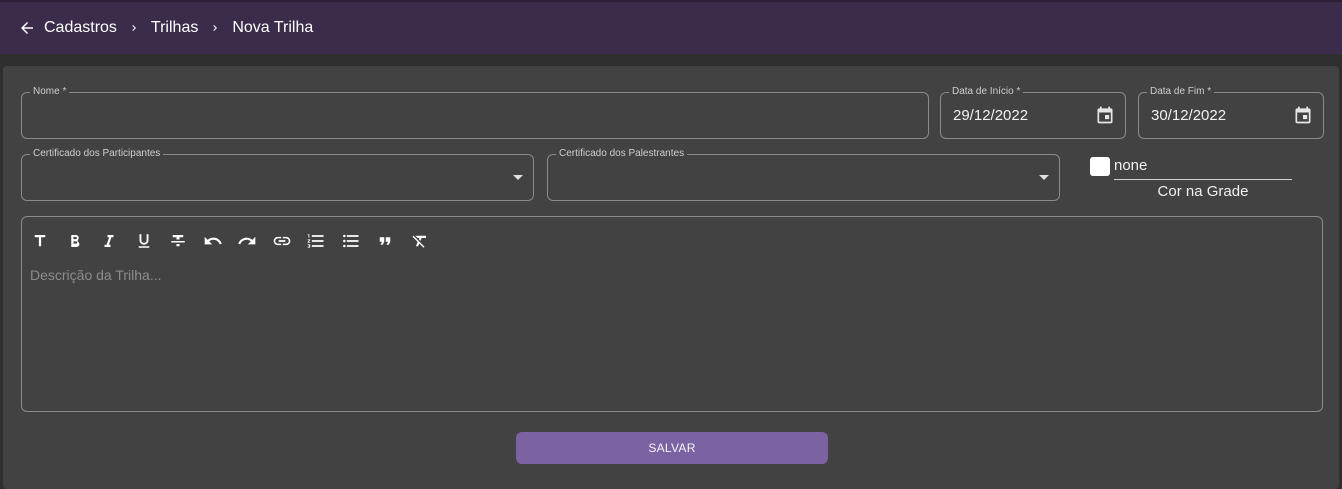  What do you see at coordinates (475, 112) in the screenshot?
I see `nome-field: Nome *` at bounding box center [475, 112].